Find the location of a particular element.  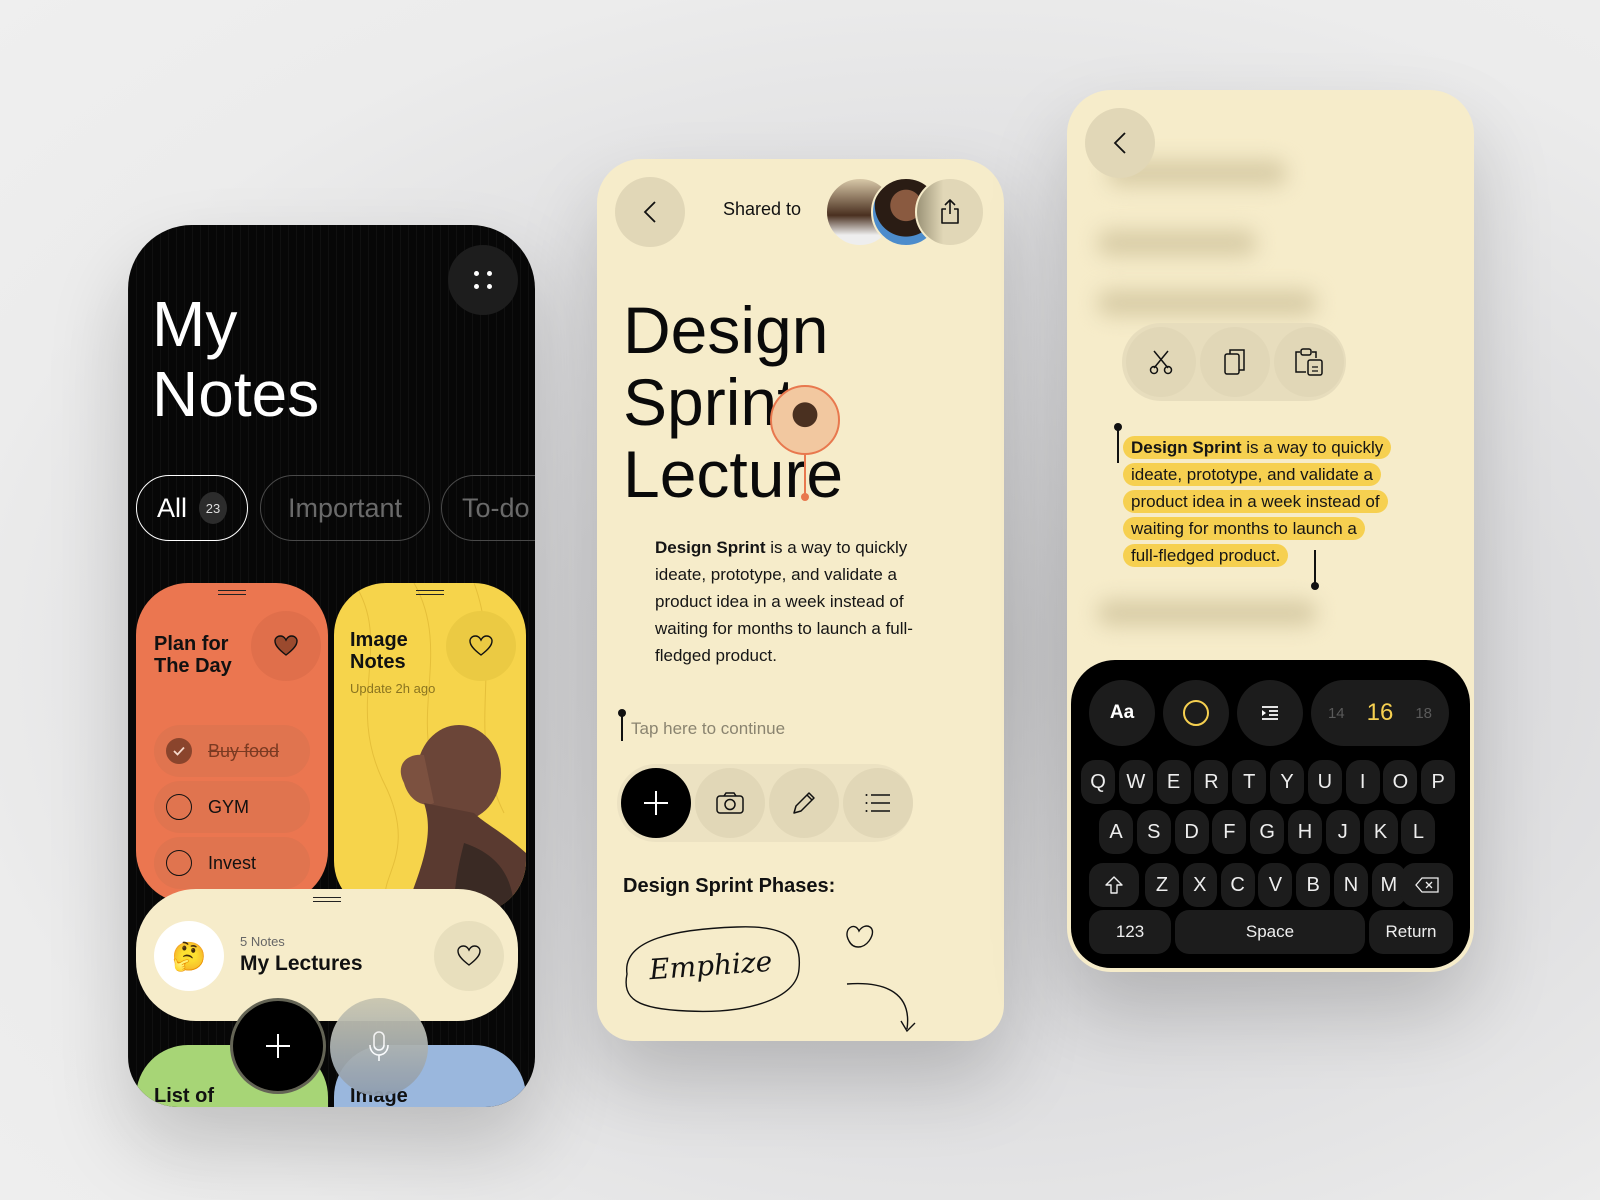

scissors-icon is located at coordinates (1161, 362).